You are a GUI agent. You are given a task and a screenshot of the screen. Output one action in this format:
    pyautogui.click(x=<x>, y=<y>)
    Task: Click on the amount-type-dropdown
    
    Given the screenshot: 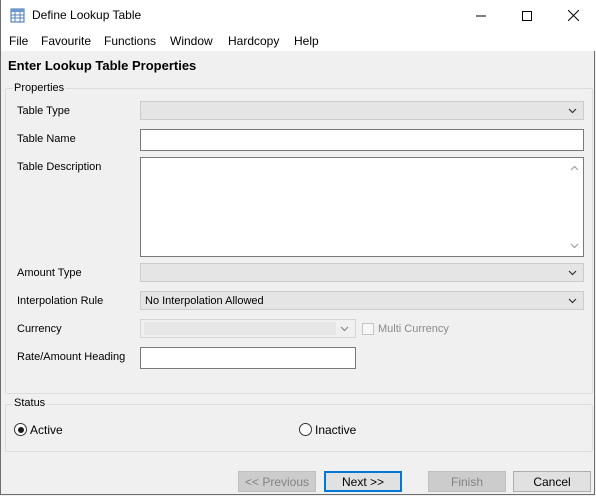 What is the action you would take?
    pyautogui.click(x=362, y=272)
    